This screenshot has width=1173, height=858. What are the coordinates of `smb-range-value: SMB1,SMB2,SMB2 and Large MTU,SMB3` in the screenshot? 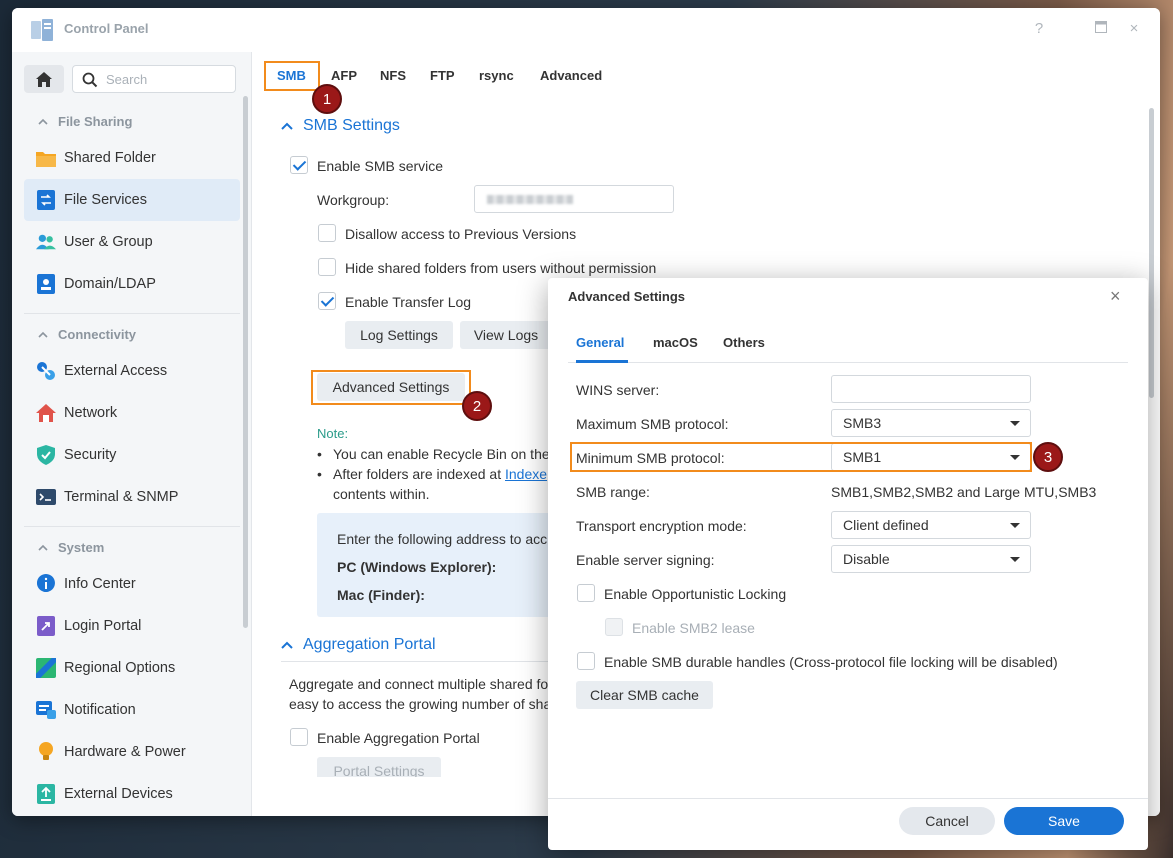 It's located at (964, 492).